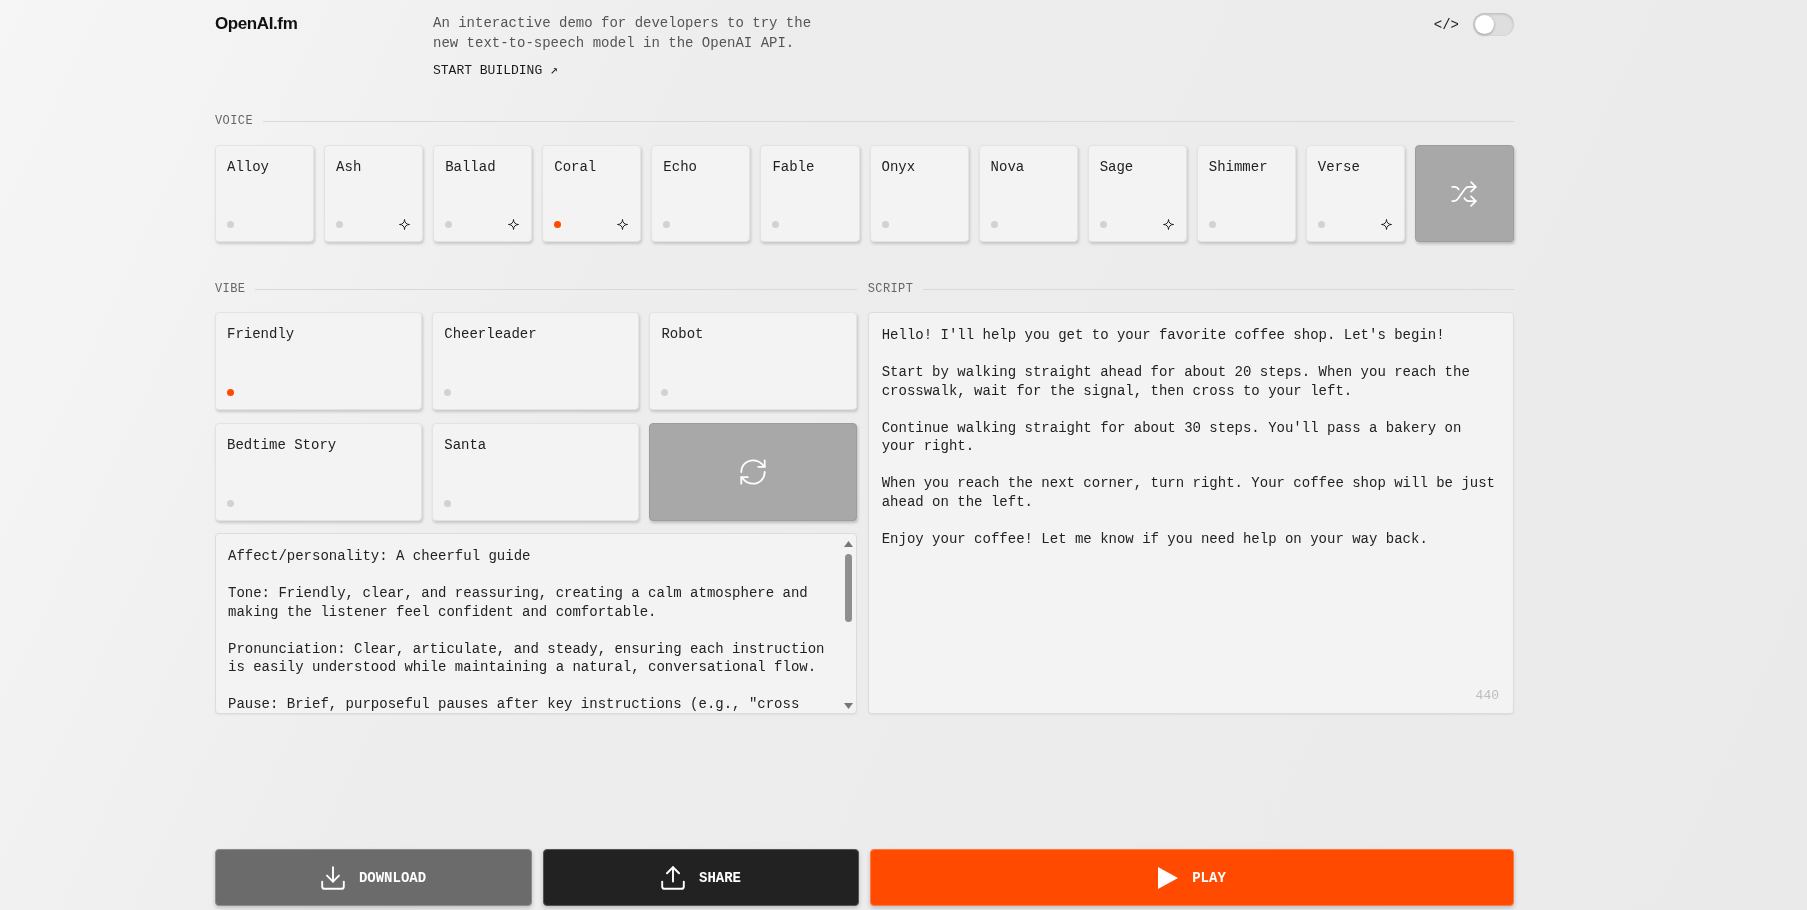 The image size is (1807, 910). Describe the element at coordinates (1355, 193) in the screenshot. I see `voice-option: Verse` at that location.